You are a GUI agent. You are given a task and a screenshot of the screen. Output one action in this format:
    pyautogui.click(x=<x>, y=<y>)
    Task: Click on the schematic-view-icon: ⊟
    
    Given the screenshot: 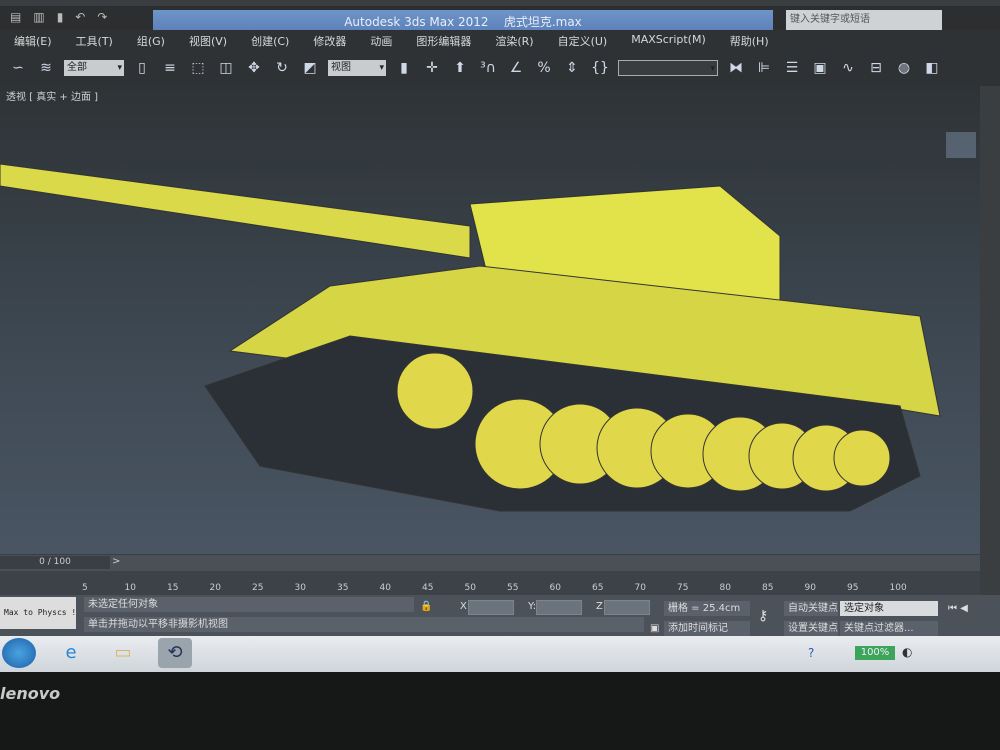 What is the action you would take?
    pyautogui.click(x=876, y=68)
    